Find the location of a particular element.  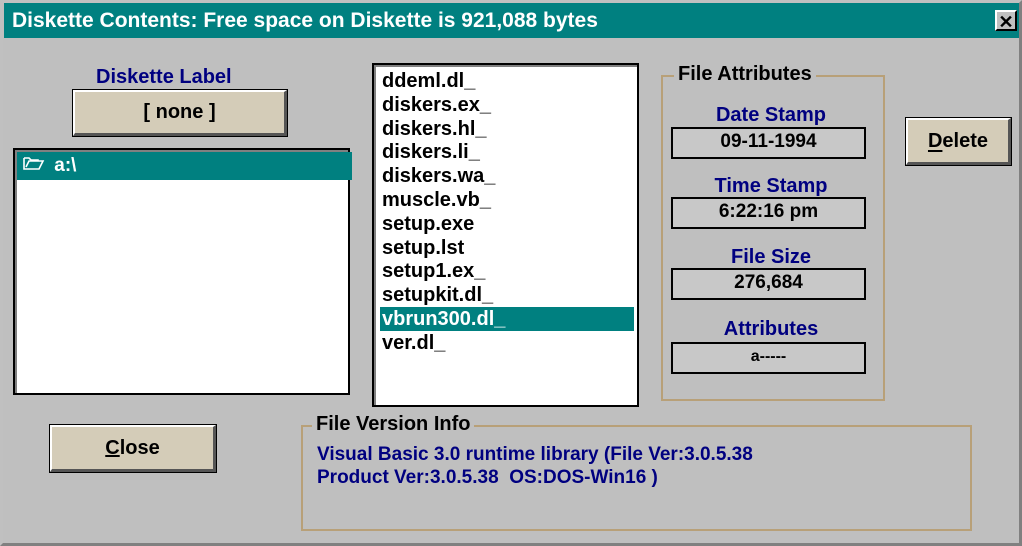

file-list-item: ver.dl_ is located at coordinates (507, 343).